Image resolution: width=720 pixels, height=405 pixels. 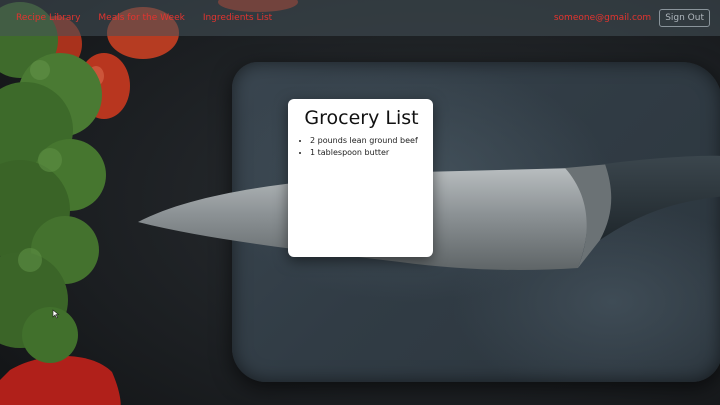 What do you see at coordinates (53, 182) in the screenshot?
I see `broccoli-illustration` at bounding box center [53, 182].